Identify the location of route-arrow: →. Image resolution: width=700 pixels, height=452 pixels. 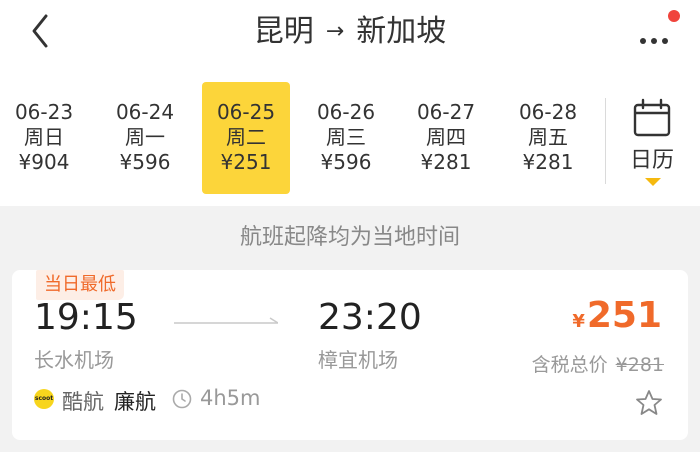
(335, 31).